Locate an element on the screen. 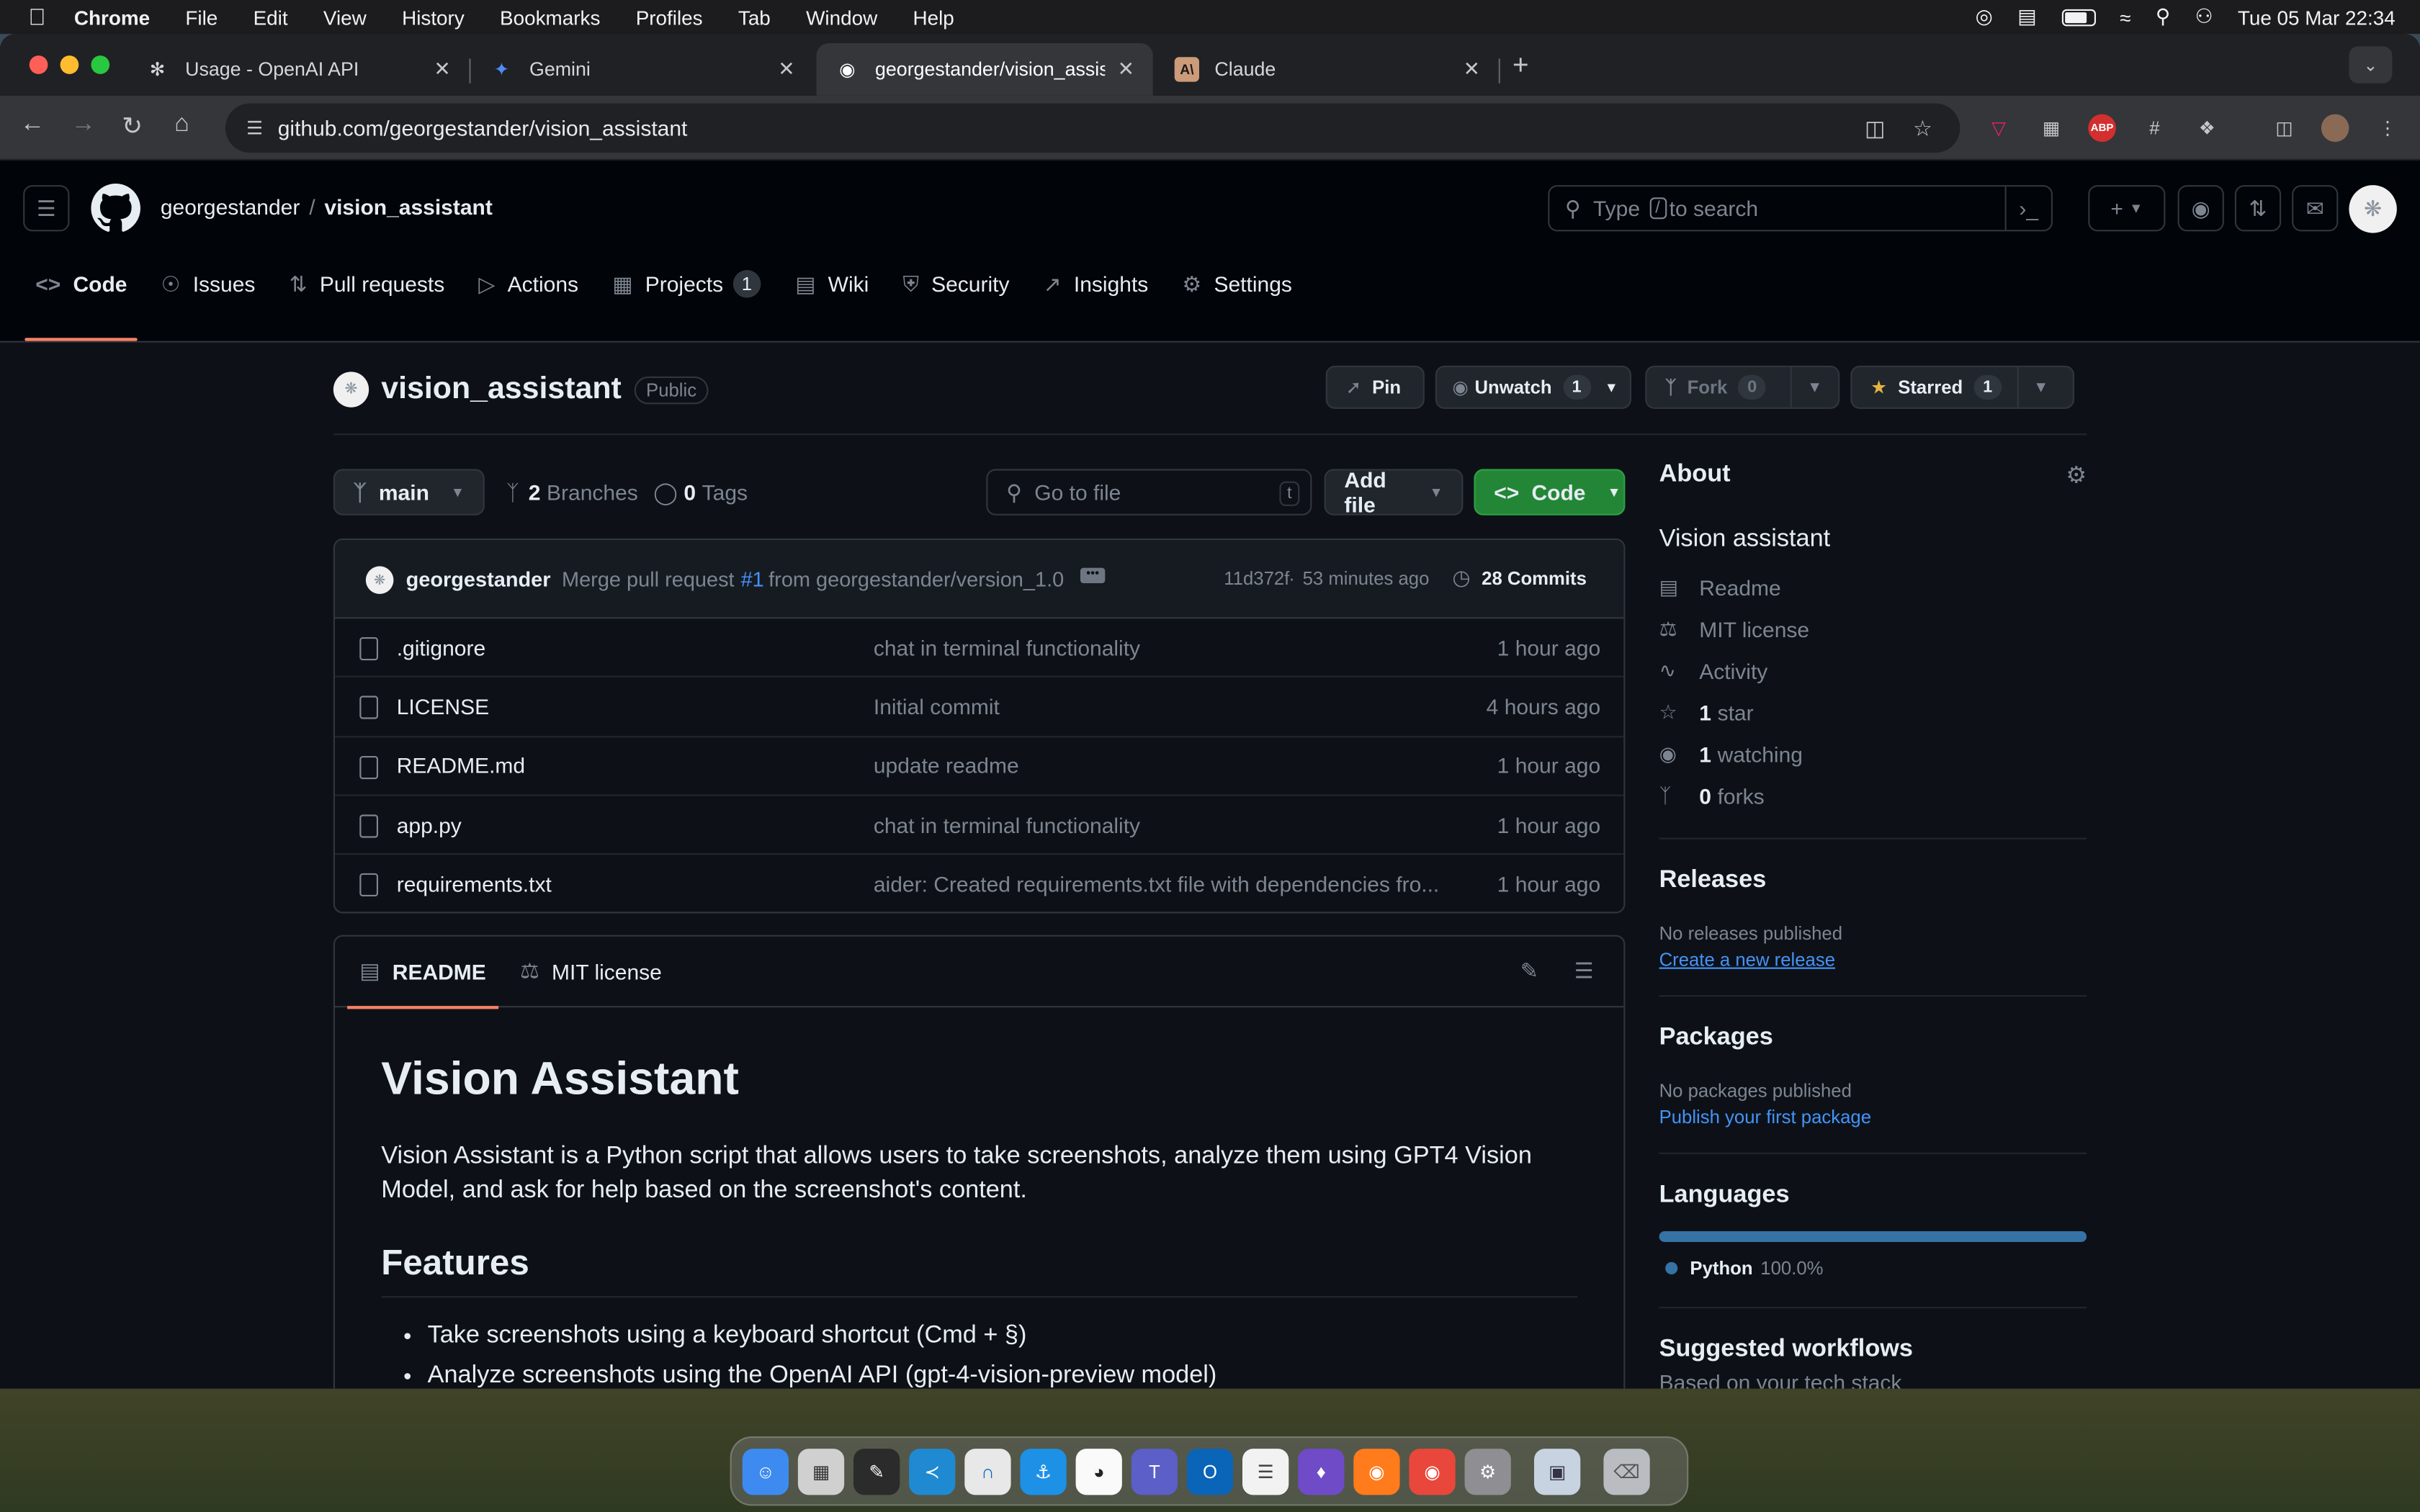 The image size is (2420, 1512). file-name: README.md is located at coordinates (461, 765).